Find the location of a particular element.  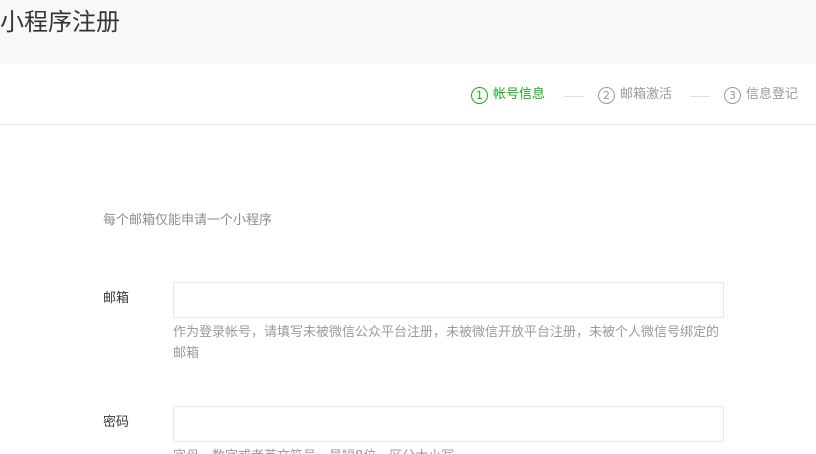

email-input is located at coordinates (448, 300).